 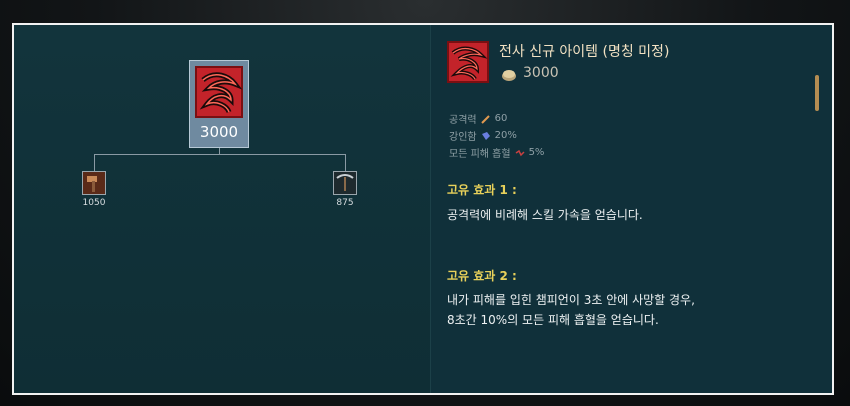 I want to click on main-item-slot: 3000, so click(x=219, y=104).